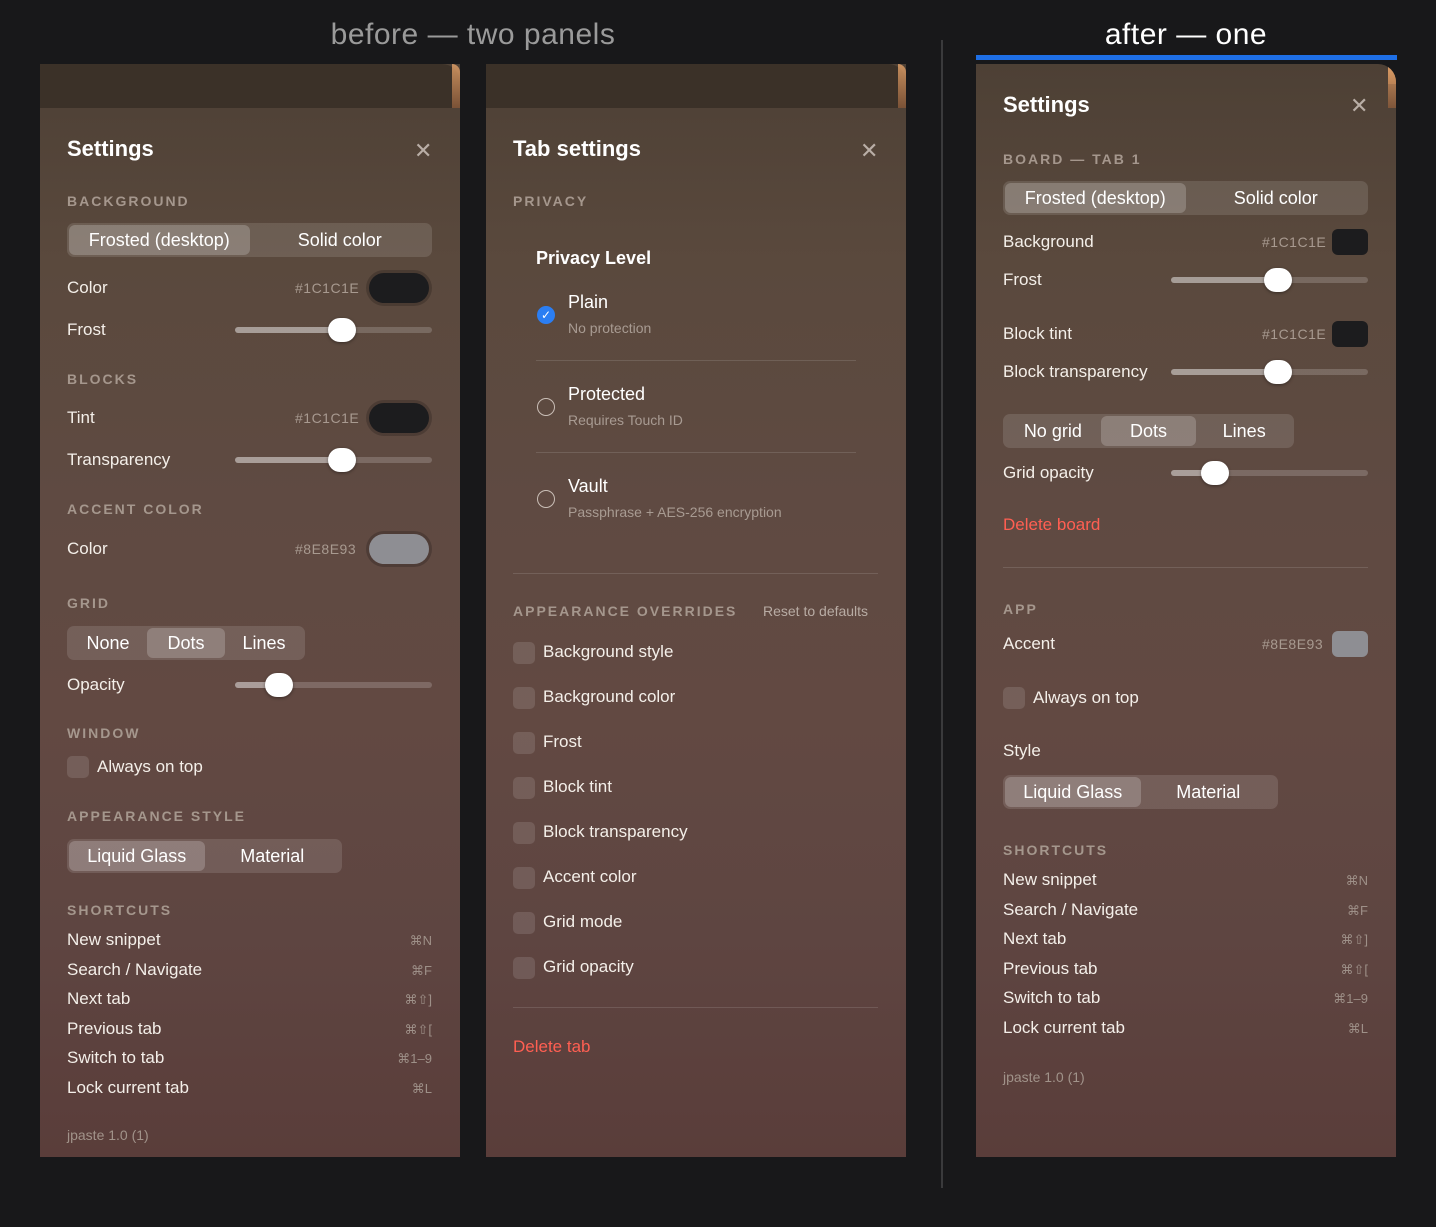 This screenshot has height=1227, width=1436. I want to click on override-label: Frost, so click(562, 741).